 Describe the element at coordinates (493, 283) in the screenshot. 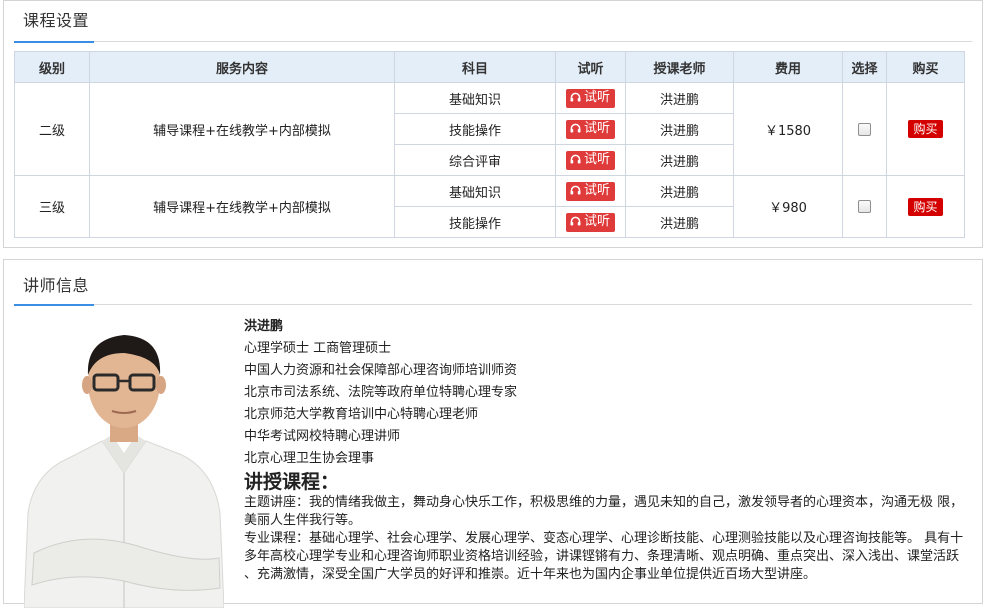

I see `teacher-panel-header: 讲师信息` at that location.